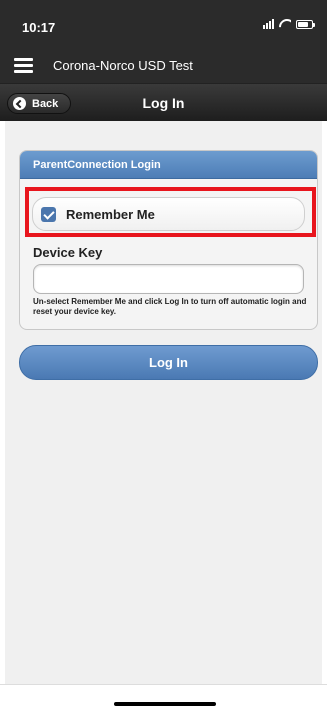  I want to click on login-button: Log In, so click(168, 362).